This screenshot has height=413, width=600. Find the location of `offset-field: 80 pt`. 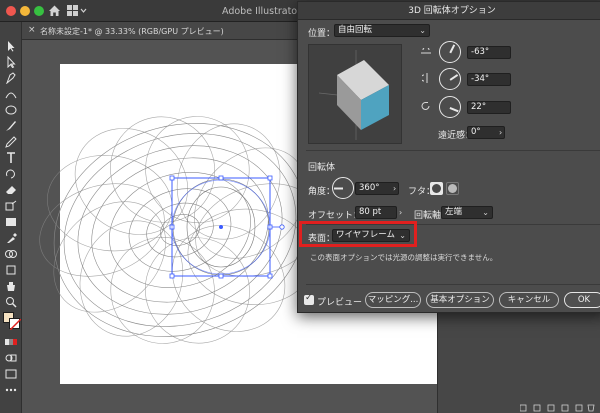

offset-field: 80 pt is located at coordinates (376, 212).